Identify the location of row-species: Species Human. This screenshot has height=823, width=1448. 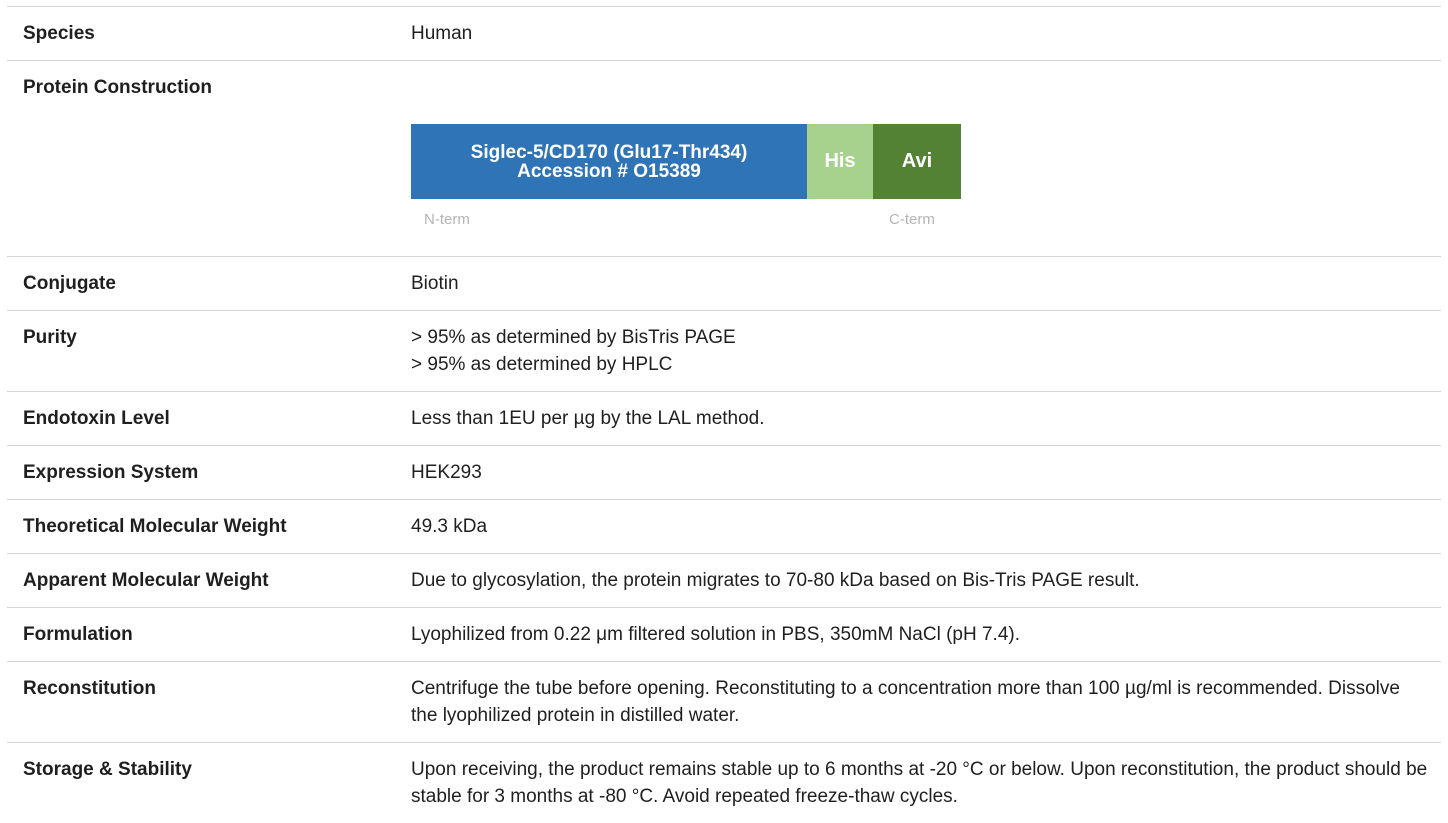
(724, 34).